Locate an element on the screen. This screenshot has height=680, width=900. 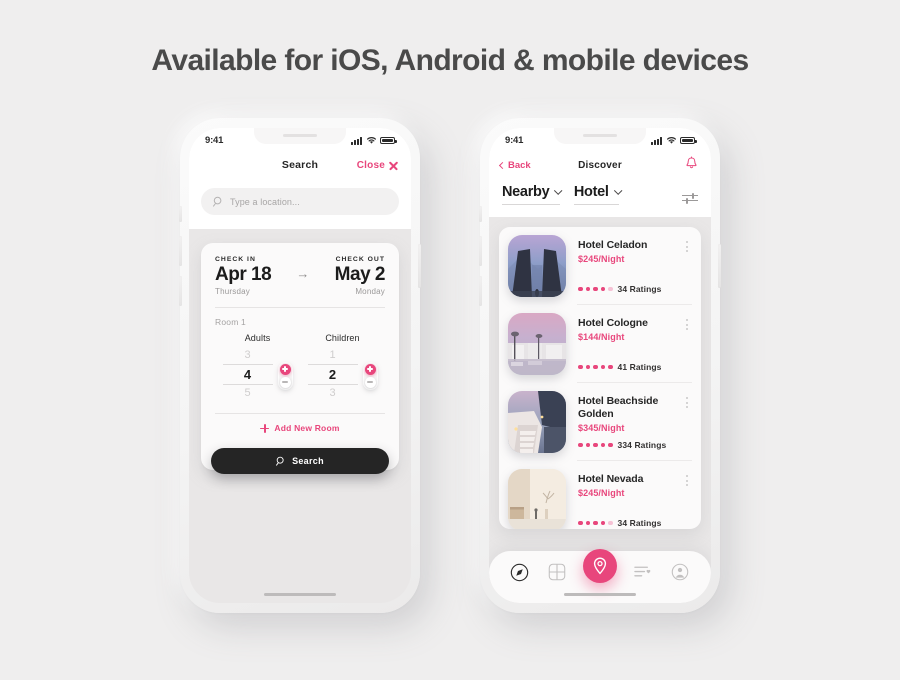
nearby-dropdown: Nearby is located at coordinates (532, 194).